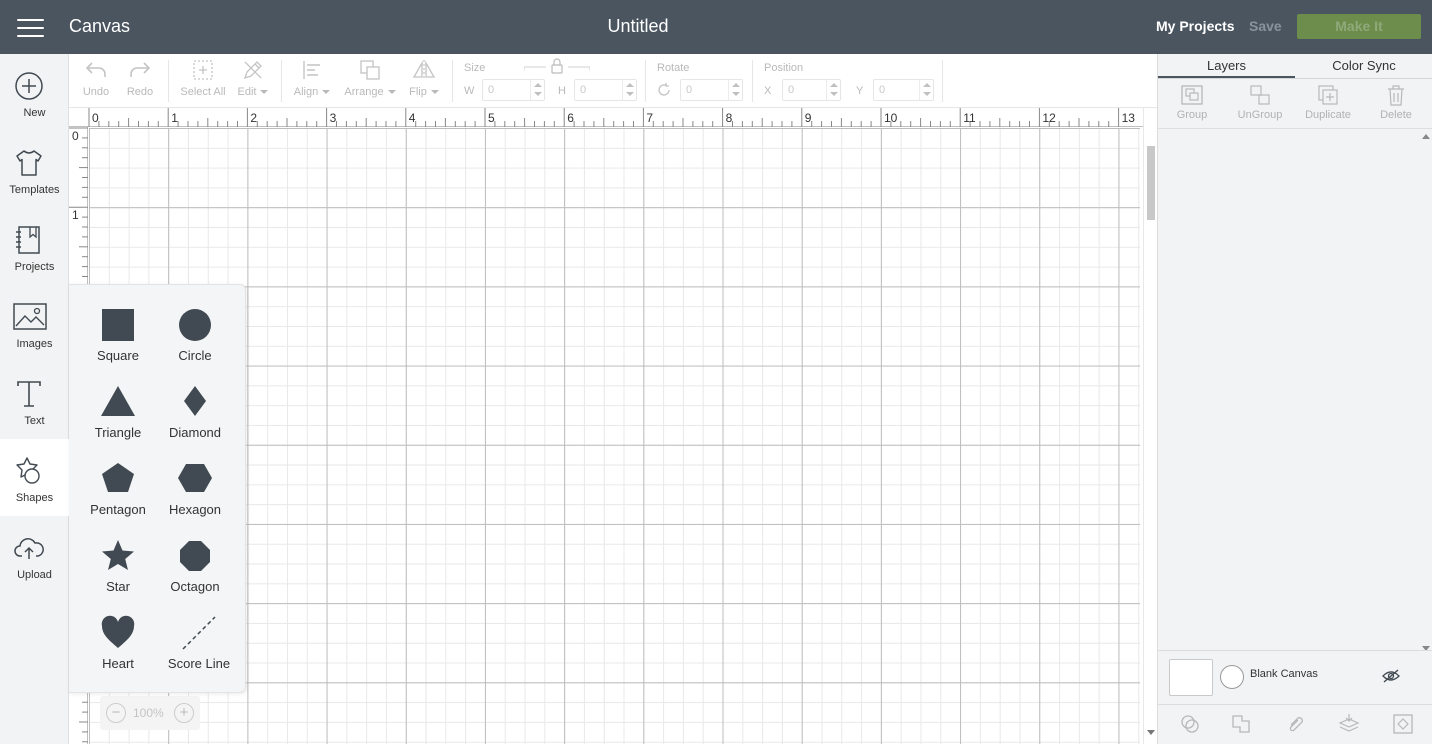 The width and height of the screenshot is (1432, 744). What do you see at coordinates (118, 479) in the screenshot?
I see `shape-pentagon: Pentagon` at bounding box center [118, 479].